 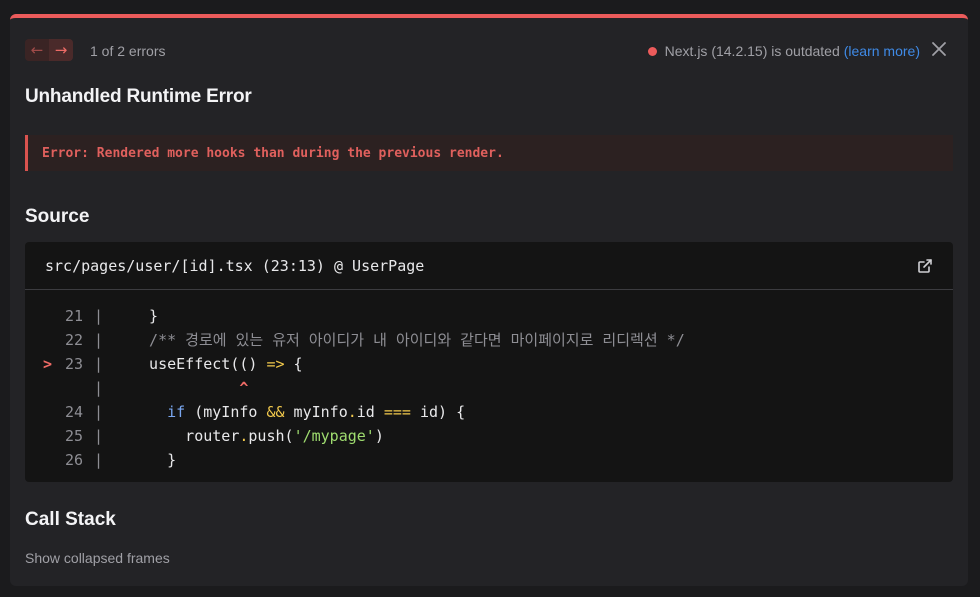 I want to click on source-section-title: Source, so click(x=57, y=216).